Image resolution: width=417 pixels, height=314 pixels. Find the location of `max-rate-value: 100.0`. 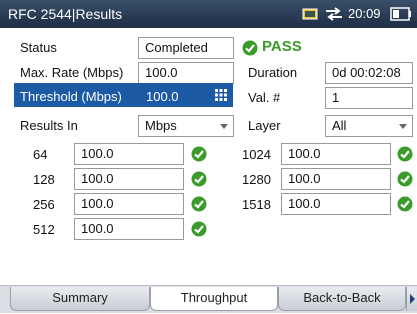

max-rate-value: 100.0 is located at coordinates (186, 73).